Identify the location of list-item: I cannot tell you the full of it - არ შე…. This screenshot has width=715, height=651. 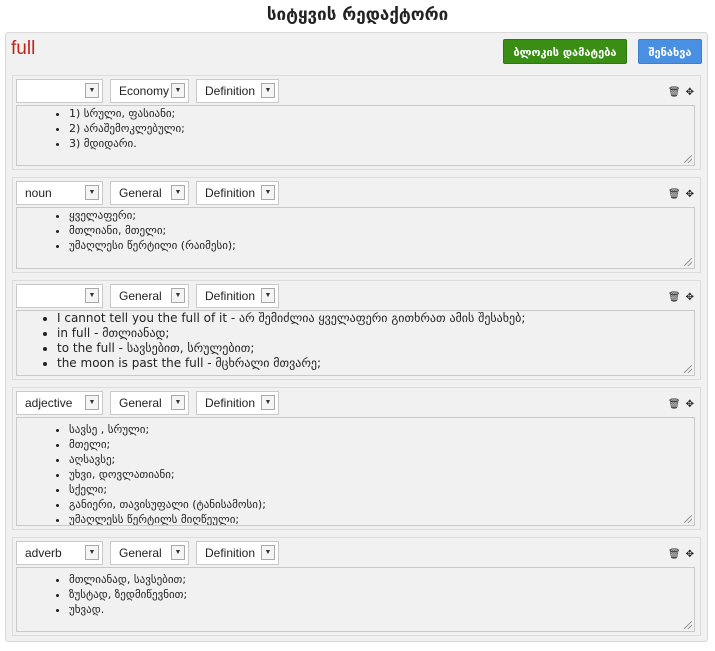
(375, 318).